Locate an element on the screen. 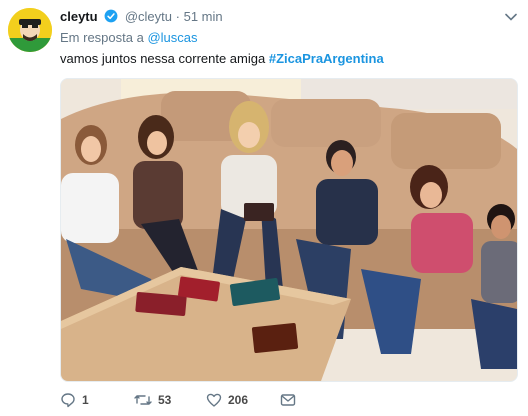 This screenshot has width=528, height=416. retweet-button: 53 is located at coordinates (152, 400).